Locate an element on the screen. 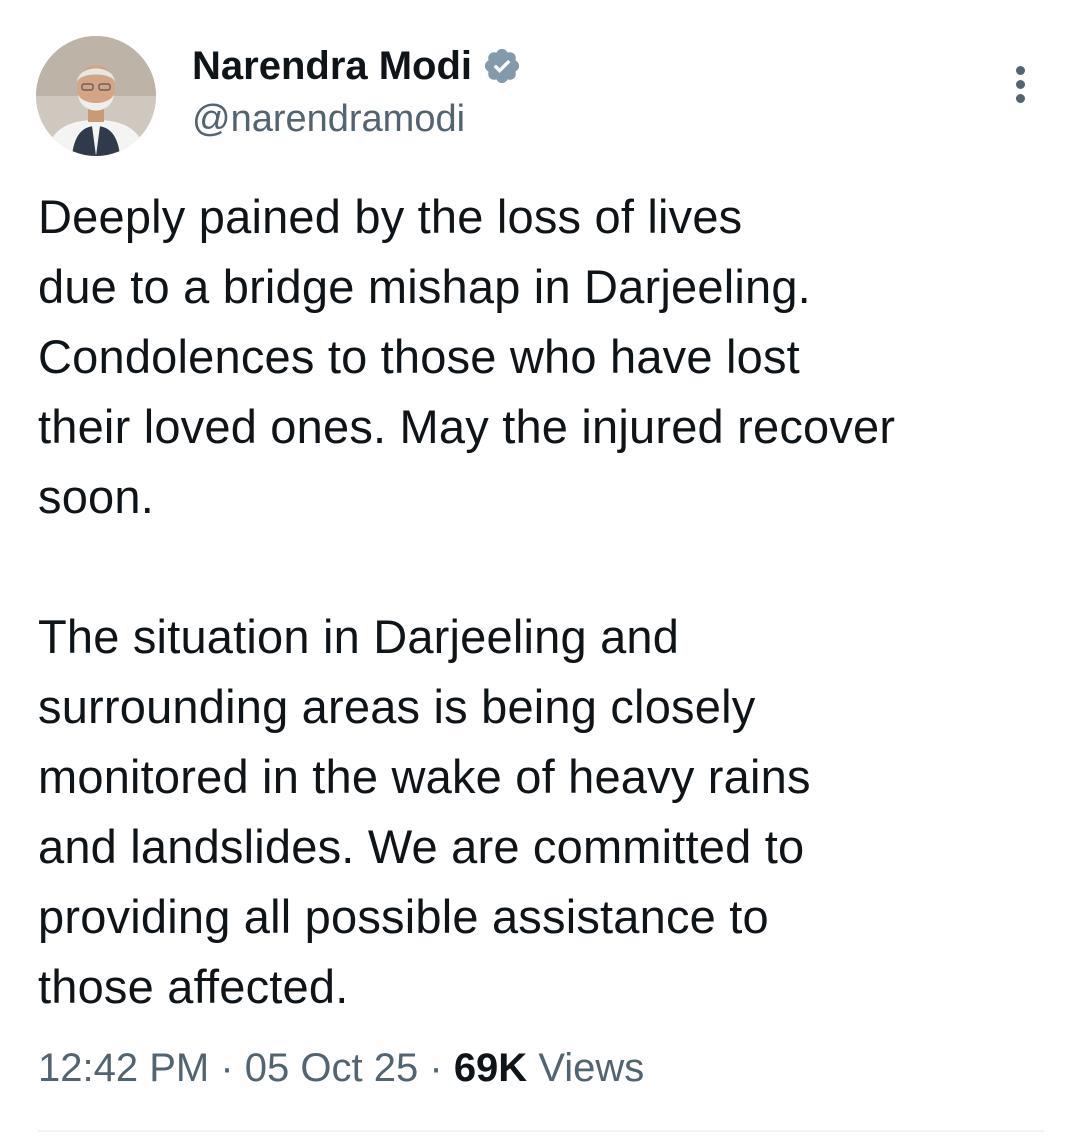  views-label: Views is located at coordinates (591, 1068).